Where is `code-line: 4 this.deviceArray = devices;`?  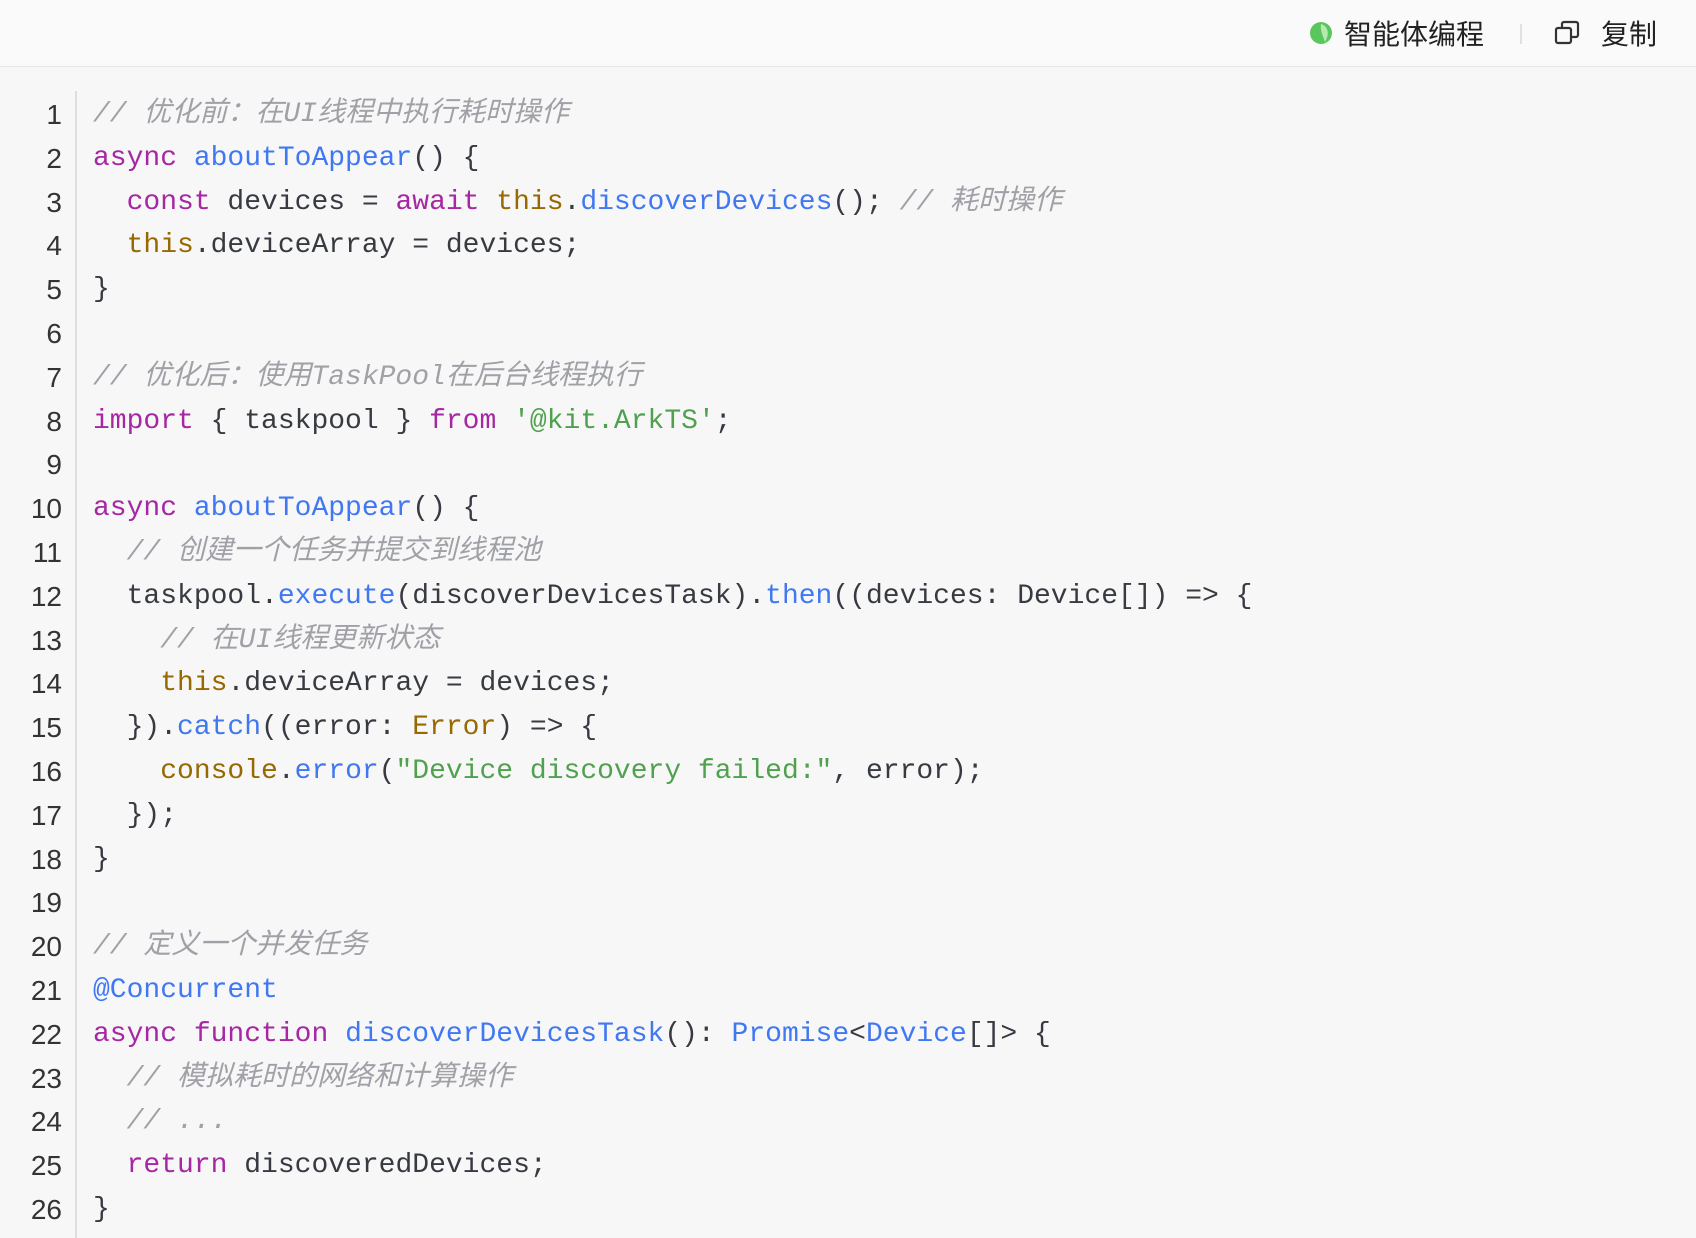 code-line: 4 this.deviceArray = devices; is located at coordinates (626, 246).